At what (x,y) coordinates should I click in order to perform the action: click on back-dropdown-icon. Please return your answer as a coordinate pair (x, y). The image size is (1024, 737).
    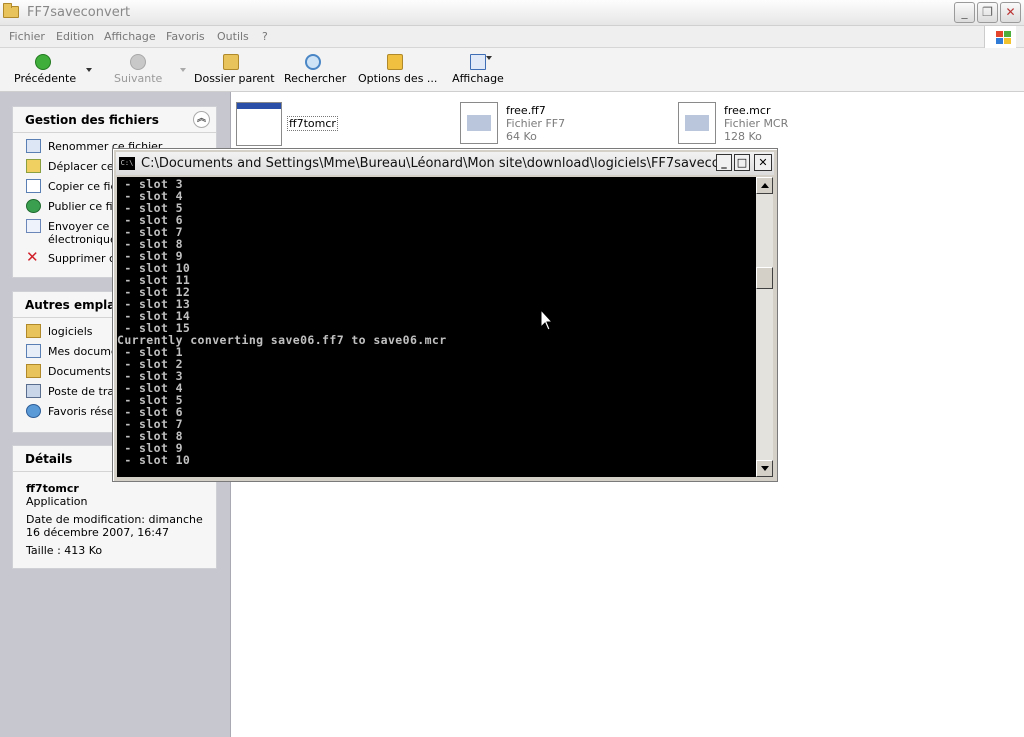
    Looking at the image, I should click on (89, 70).